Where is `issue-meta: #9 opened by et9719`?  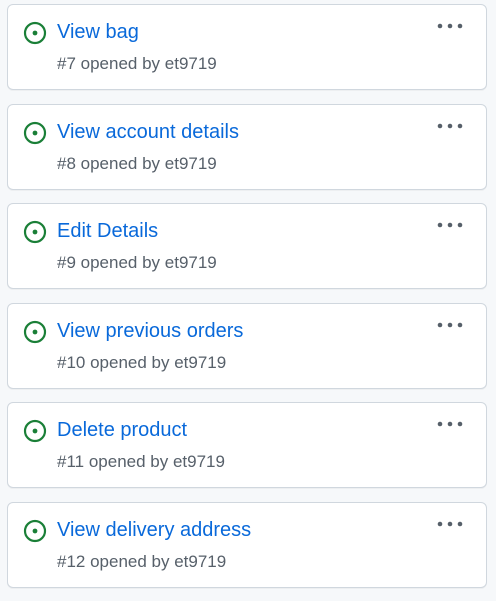
issue-meta: #9 opened by et9719 is located at coordinates (137, 262).